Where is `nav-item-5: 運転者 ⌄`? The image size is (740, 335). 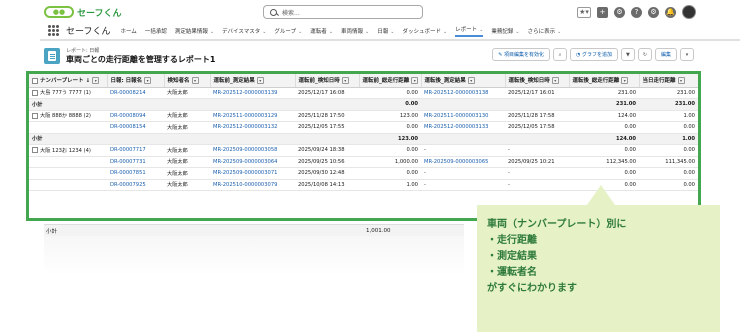
nav-item-5: 運転者 ⌄ is located at coordinates (321, 31).